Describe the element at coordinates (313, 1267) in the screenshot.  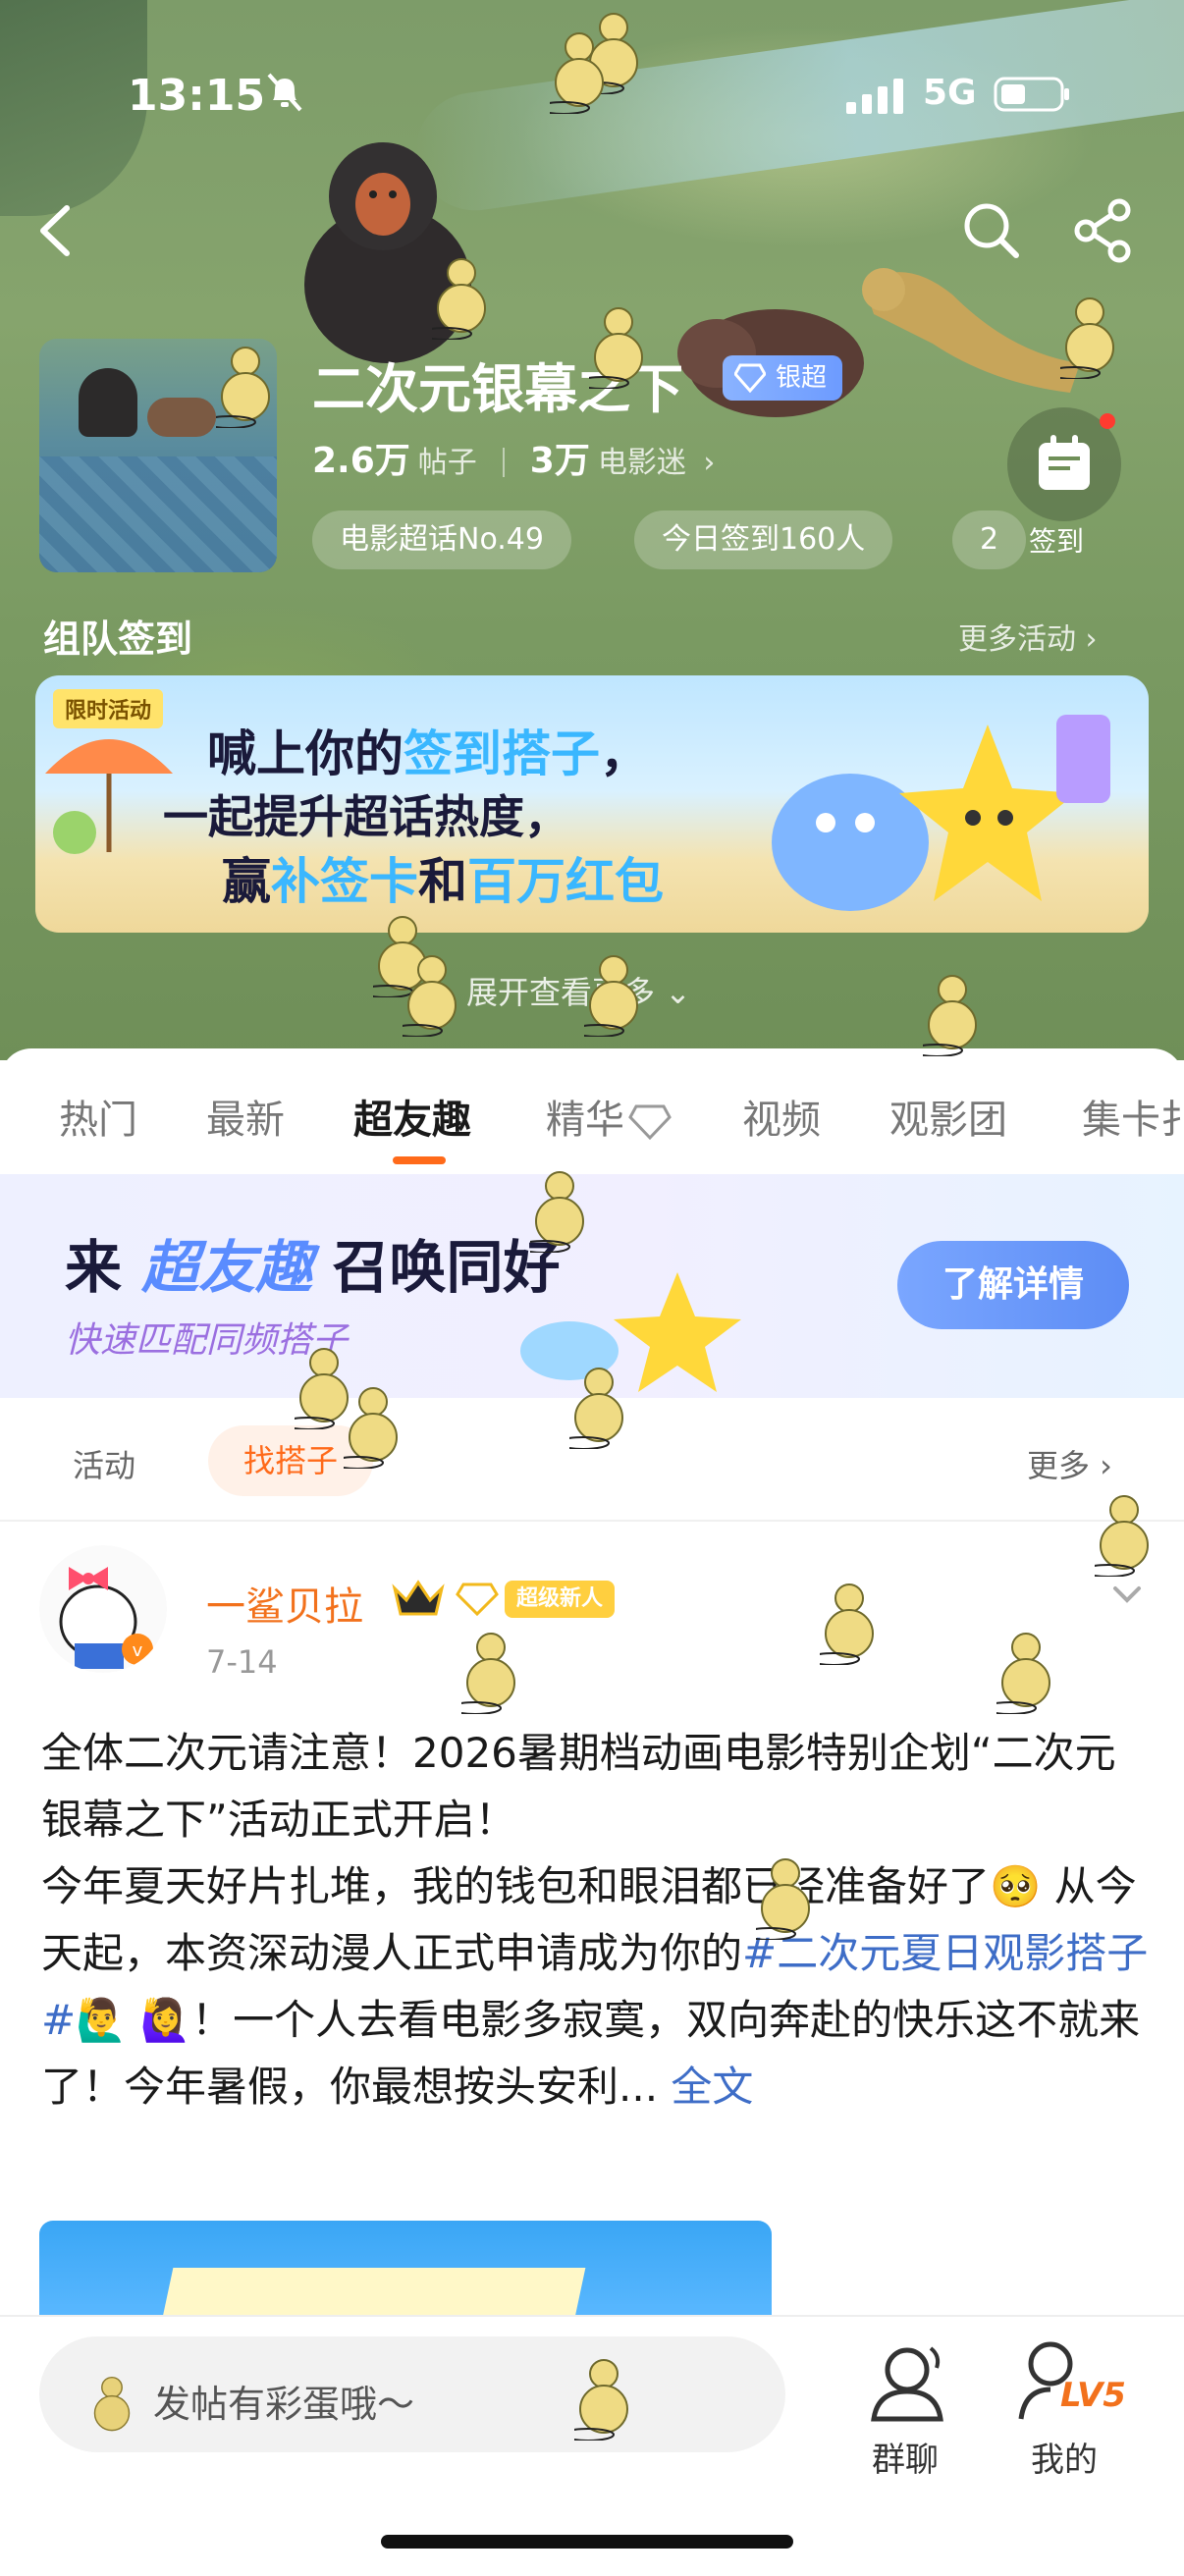
I see `promo-headline: 来 超友趣 召唤同好` at that location.